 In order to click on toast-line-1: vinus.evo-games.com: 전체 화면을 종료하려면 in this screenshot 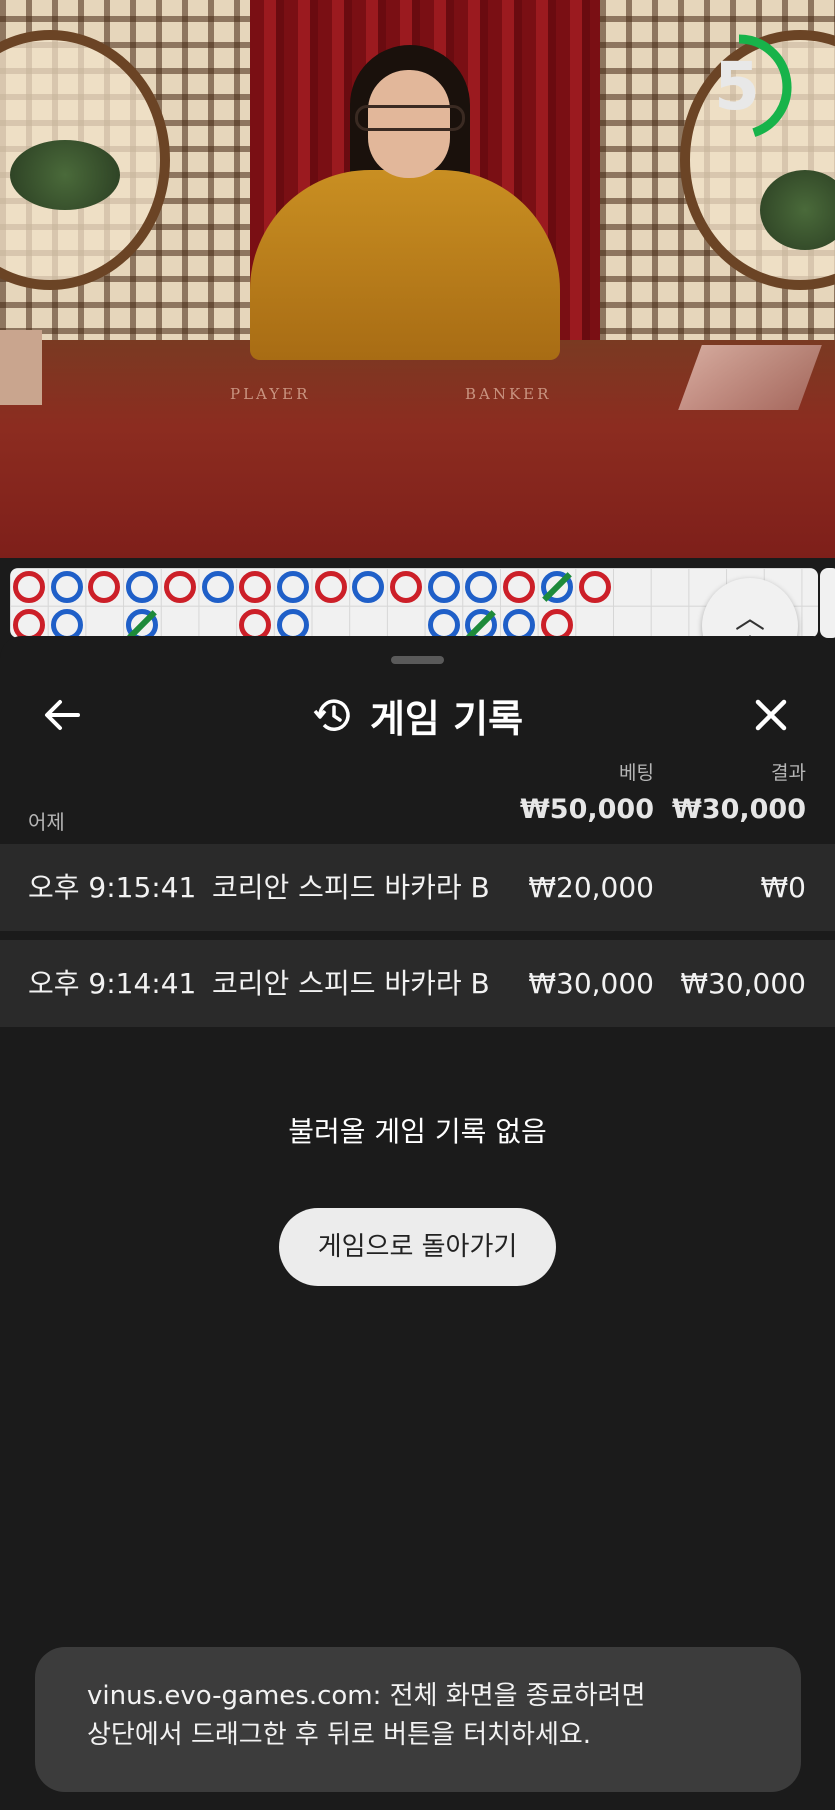, I will do `click(366, 1696)`.